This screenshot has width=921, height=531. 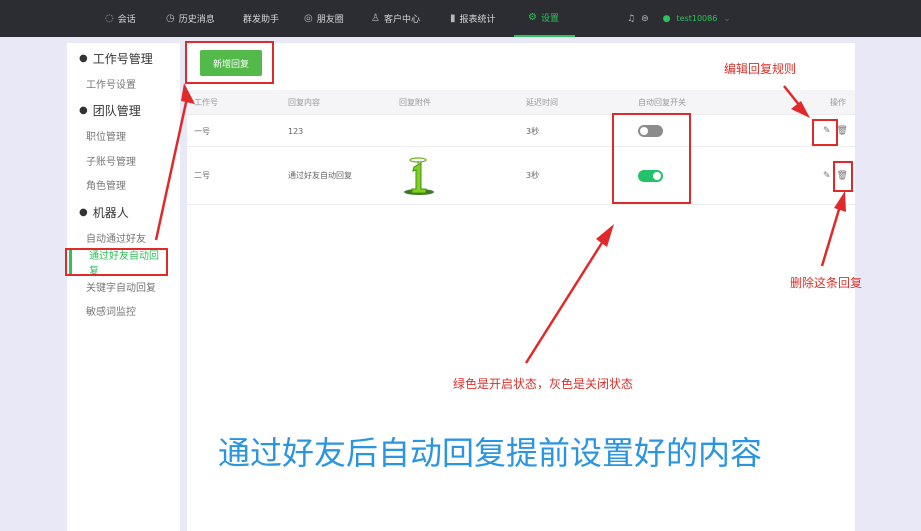 What do you see at coordinates (543, 384) in the screenshot?
I see `annotation-toggle-note: 绿色是开启状态，灰色是关闭状态` at bounding box center [543, 384].